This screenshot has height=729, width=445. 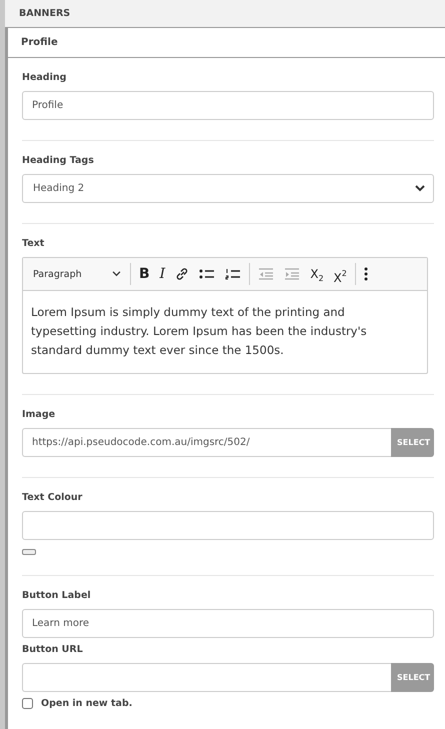 I want to click on field-label: Button URL, so click(x=53, y=649).